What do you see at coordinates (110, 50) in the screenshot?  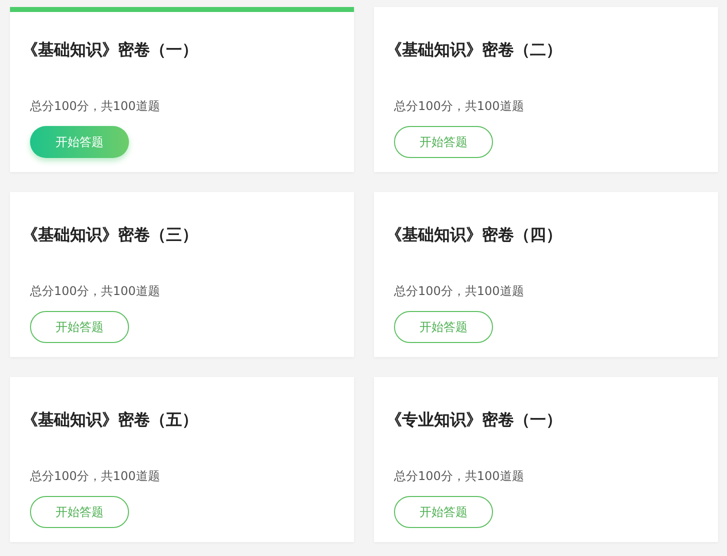 I see `paper-title: 《基础知识》密卷（一）` at bounding box center [110, 50].